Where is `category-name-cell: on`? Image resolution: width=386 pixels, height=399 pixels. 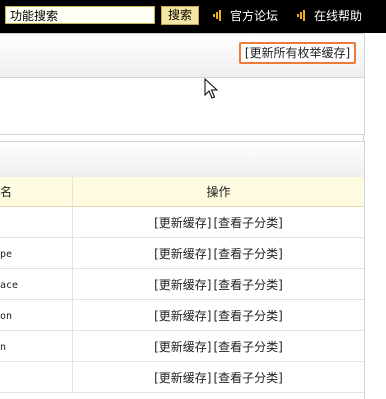
category-name-cell: on is located at coordinates (36, 315).